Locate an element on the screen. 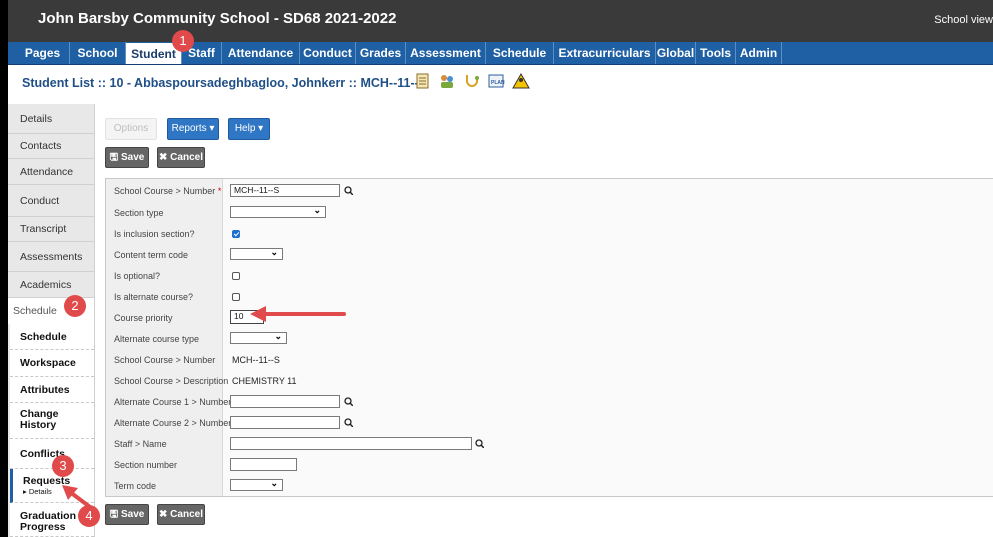  svg-text: PLAN is located at coordinates (498, 83).